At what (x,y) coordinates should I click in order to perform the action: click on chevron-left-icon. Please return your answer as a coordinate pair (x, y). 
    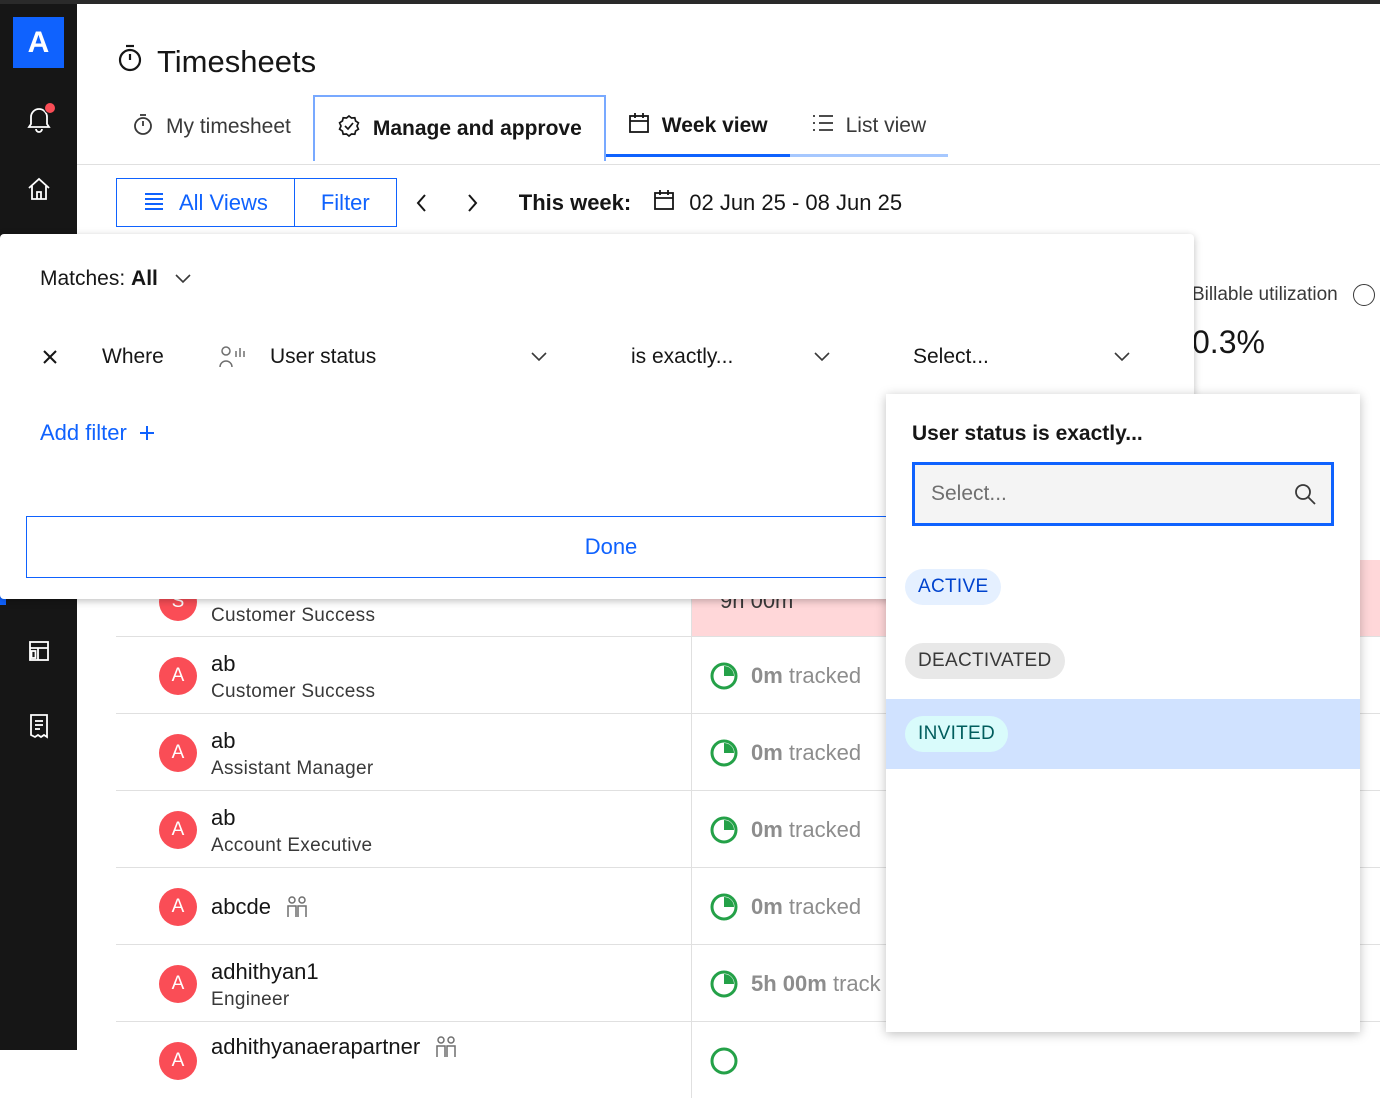
    Looking at the image, I should click on (421, 202).